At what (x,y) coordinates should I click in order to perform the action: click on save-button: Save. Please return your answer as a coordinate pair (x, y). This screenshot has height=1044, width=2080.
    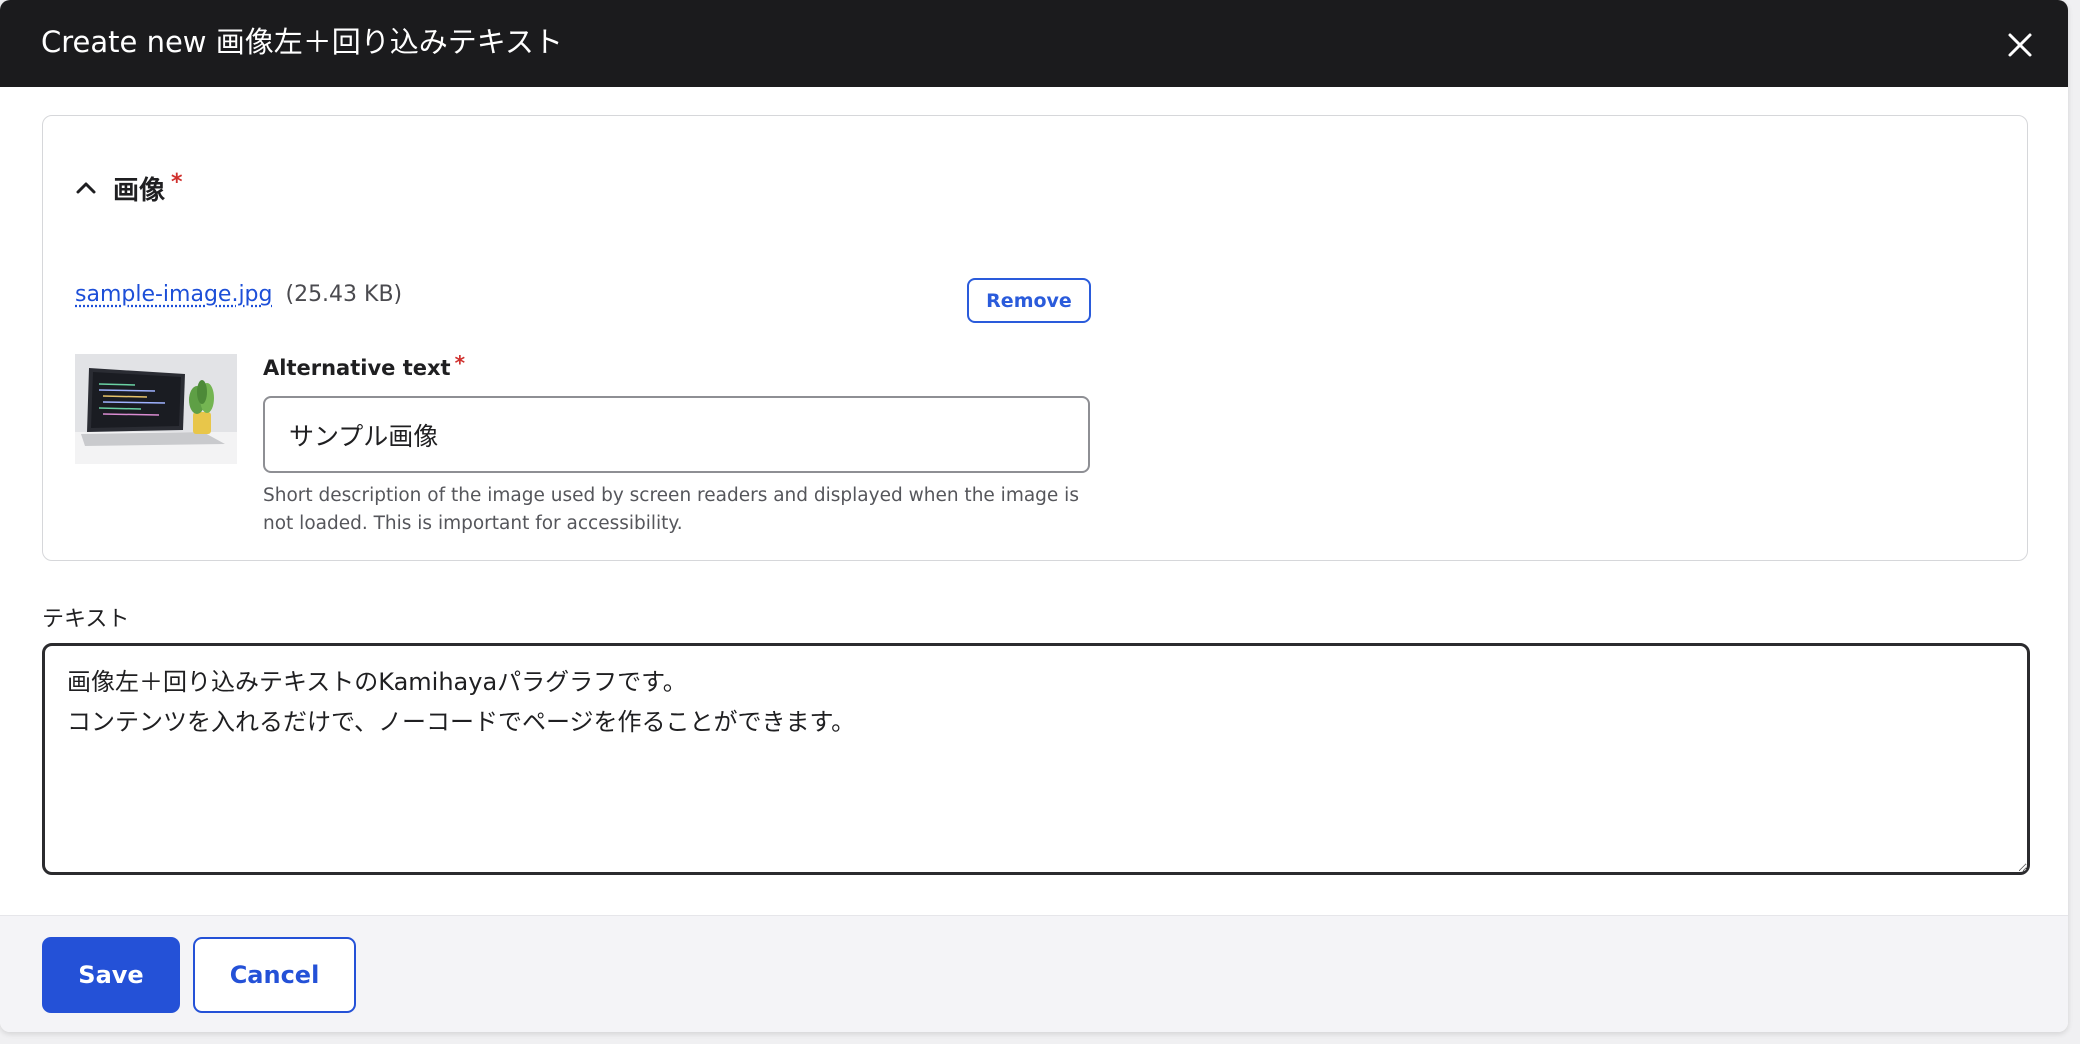
    Looking at the image, I should click on (111, 975).